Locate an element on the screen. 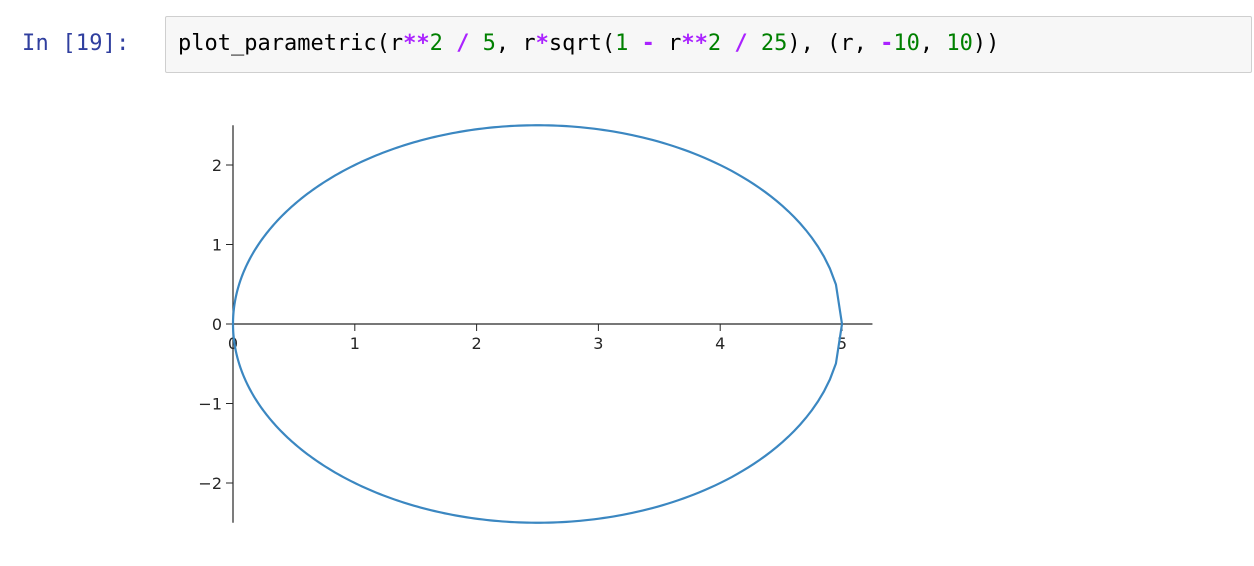 This screenshot has width=1254, height=566. x-tick-label: 2 is located at coordinates (477, 343).